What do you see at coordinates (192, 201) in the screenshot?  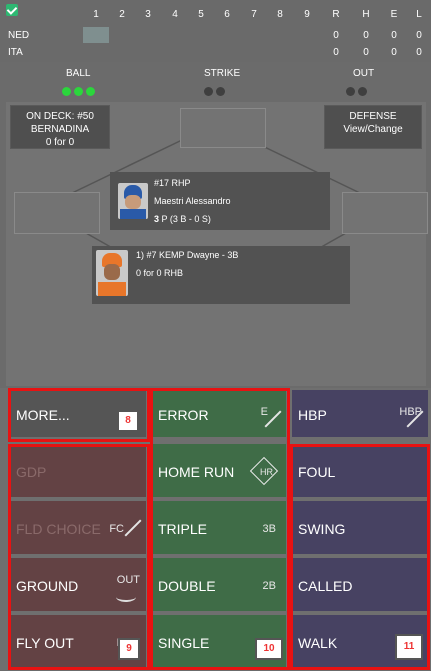 I see `pitcher-name: Maestri Alessandro` at bounding box center [192, 201].